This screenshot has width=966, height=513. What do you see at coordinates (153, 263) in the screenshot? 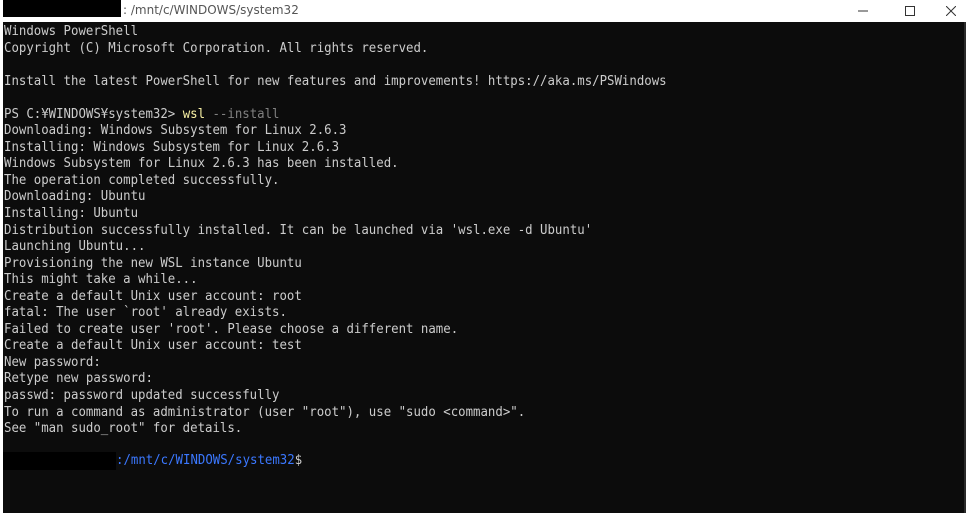
I see `terminal-line: Provisioning the new WSL instance Ubuntu` at bounding box center [153, 263].